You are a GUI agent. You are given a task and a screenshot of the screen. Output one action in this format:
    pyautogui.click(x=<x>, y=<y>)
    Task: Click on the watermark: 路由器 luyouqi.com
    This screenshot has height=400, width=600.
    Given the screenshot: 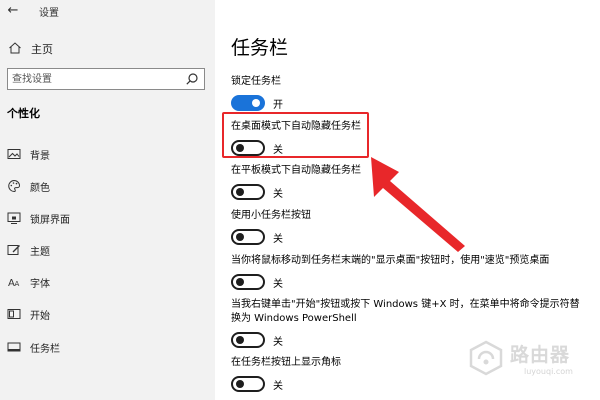 What is the action you would take?
    pyautogui.click(x=526, y=364)
    